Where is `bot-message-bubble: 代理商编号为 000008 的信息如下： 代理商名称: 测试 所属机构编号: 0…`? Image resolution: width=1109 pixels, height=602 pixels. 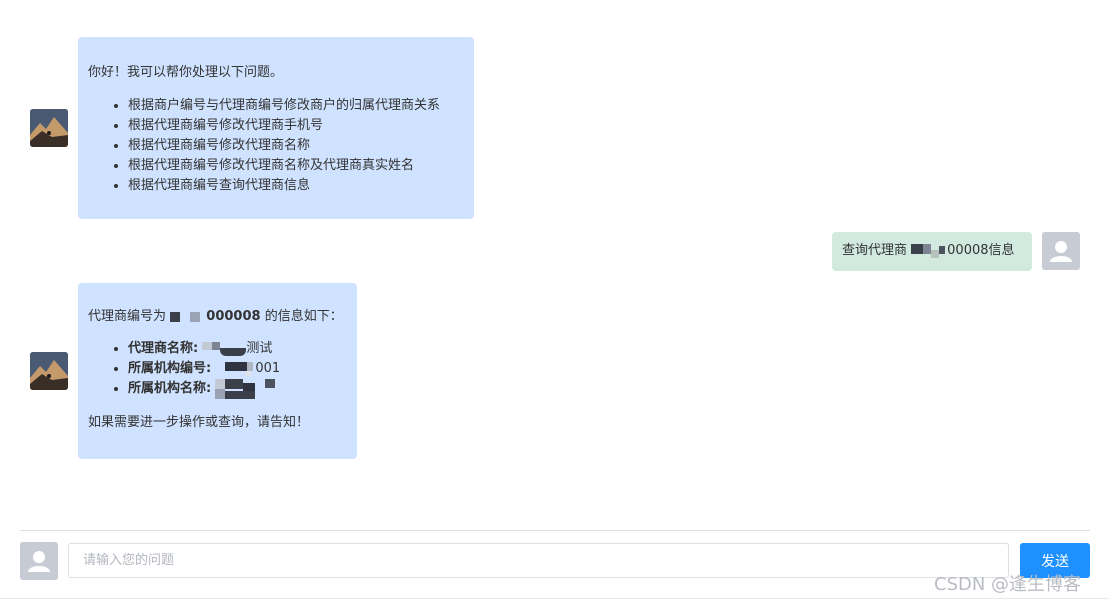 bot-message-bubble: 代理商编号为 000008 的信息如下： 代理商名称: 测试 所属机构编号: 0… is located at coordinates (217, 371).